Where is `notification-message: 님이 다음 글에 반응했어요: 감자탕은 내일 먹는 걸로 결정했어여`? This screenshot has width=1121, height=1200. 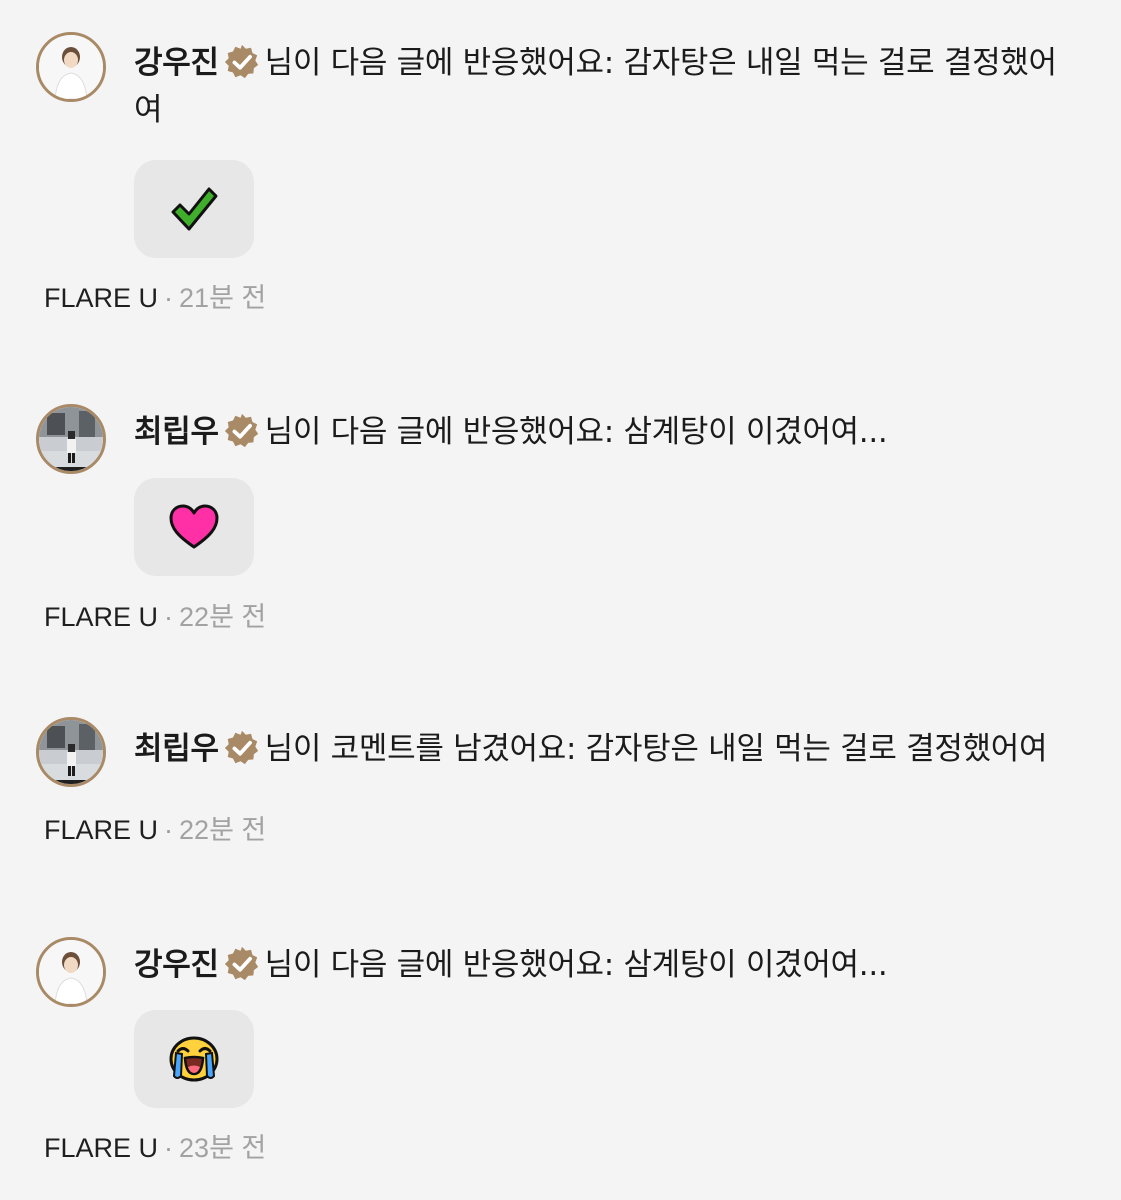 notification-message: 님이 다음 글에 반응했어요: 감자탕은 내일 먹는 걸로 결정했어여 is located at coordinates (595, 86).